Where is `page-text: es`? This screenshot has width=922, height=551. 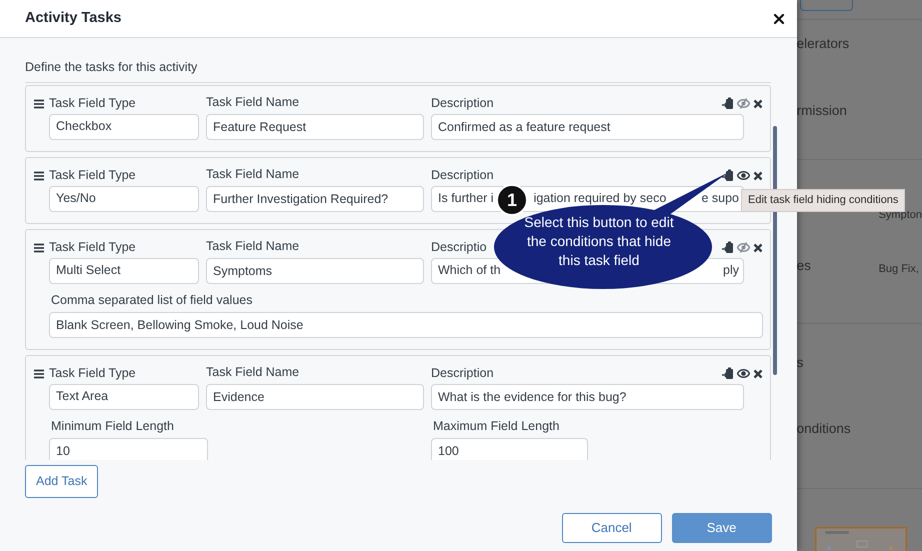 page-text: es is located at coordinates (804, 266).